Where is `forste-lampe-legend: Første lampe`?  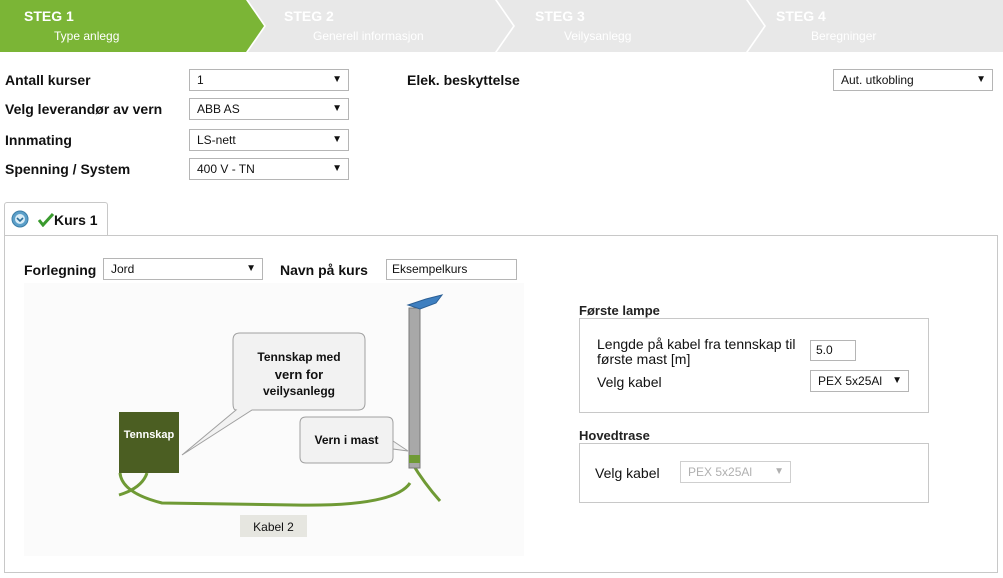 forste-lampe-legend: Første lampe is located at coordinates (619, 310).